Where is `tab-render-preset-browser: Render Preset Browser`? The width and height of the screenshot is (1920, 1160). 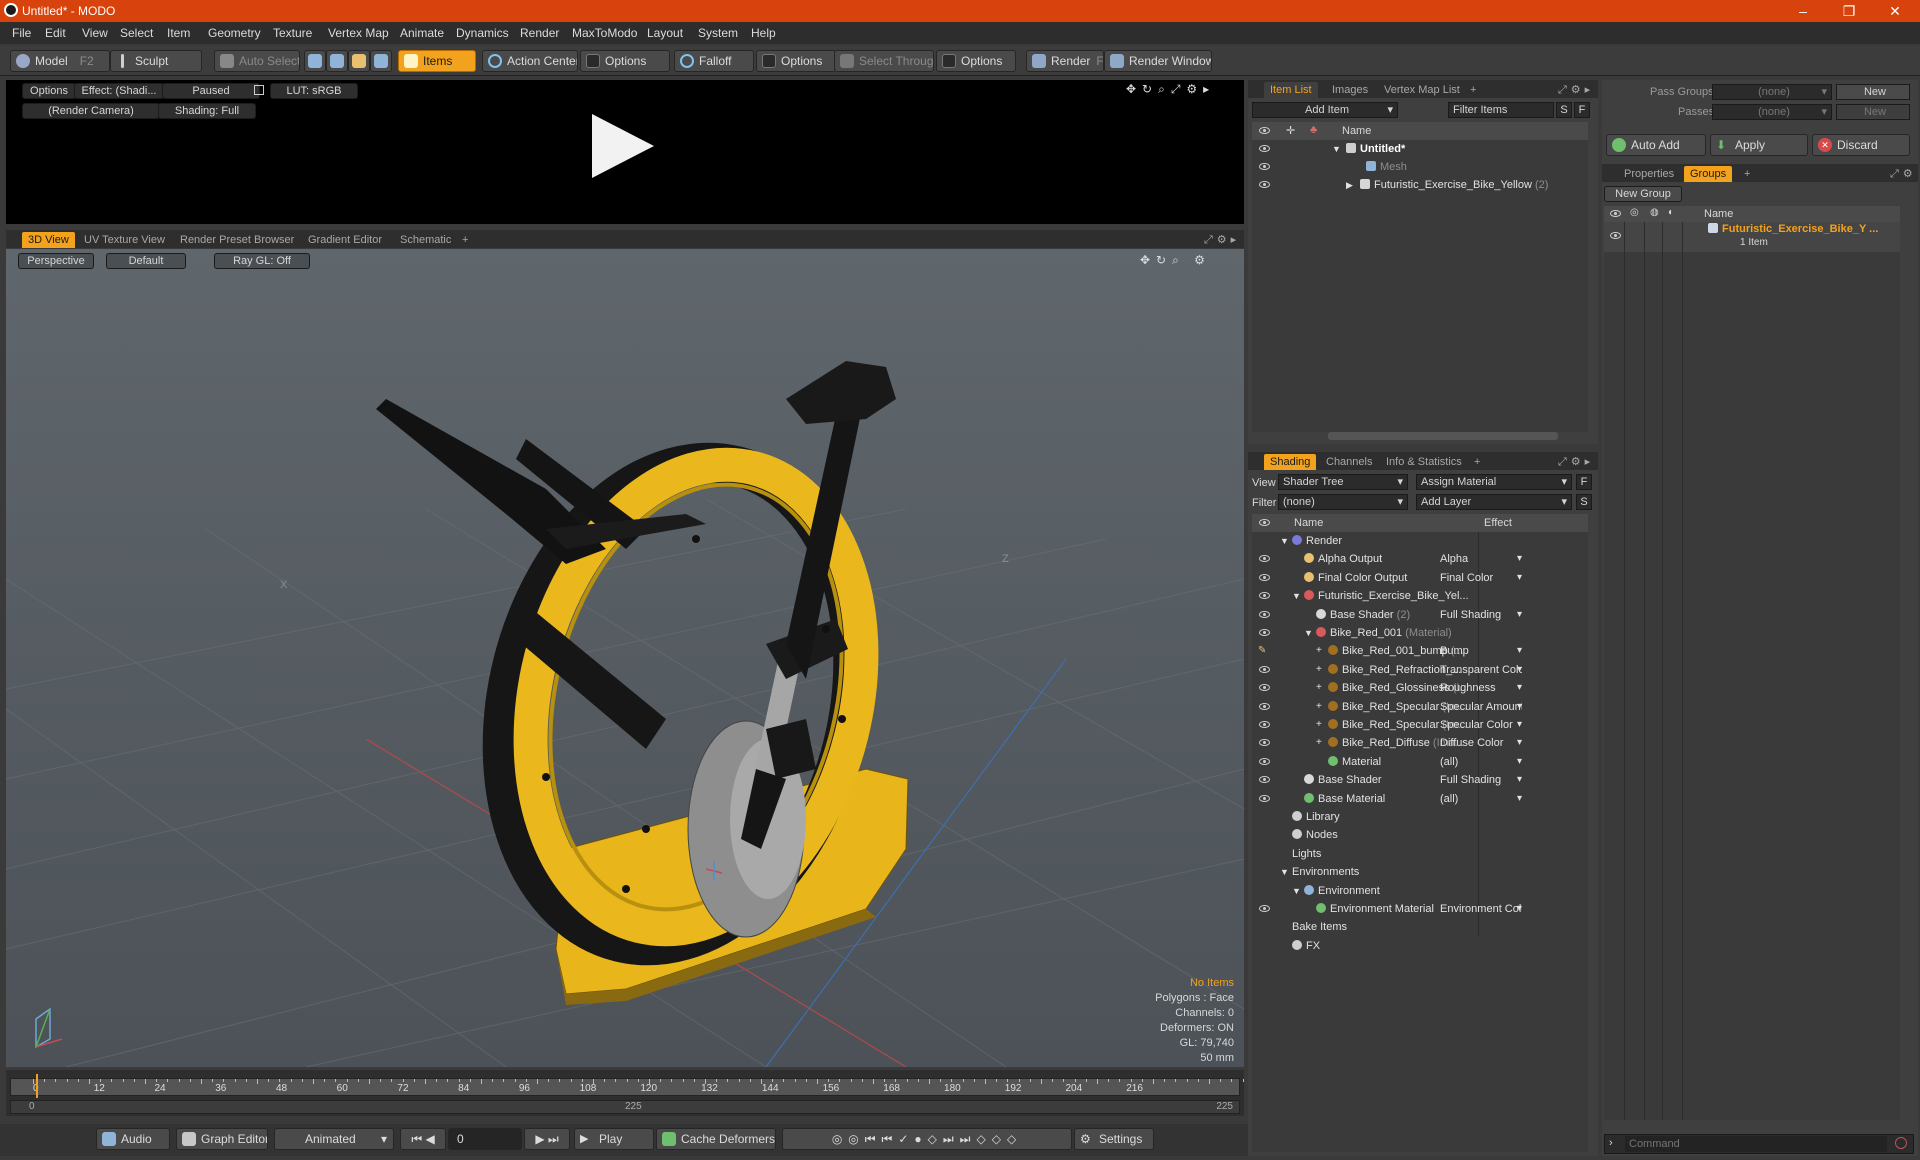 tab-render-preset-browser: Render Preset Browser is located at coordinates (237, 240).